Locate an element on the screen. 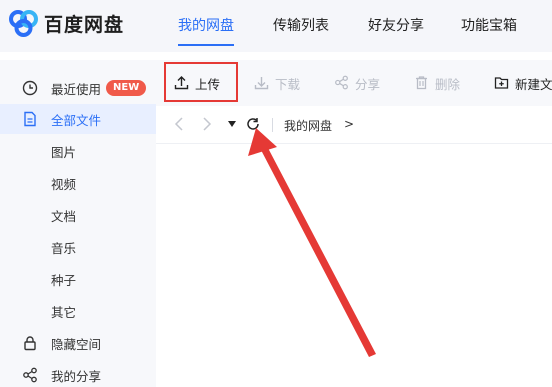 The height and width of the screenshot is (387, 552). top-navigation-bar: 百度网盘 我的网盘 传输列表 好友分享 功能宝箱 is located at coordinates (276, 26).